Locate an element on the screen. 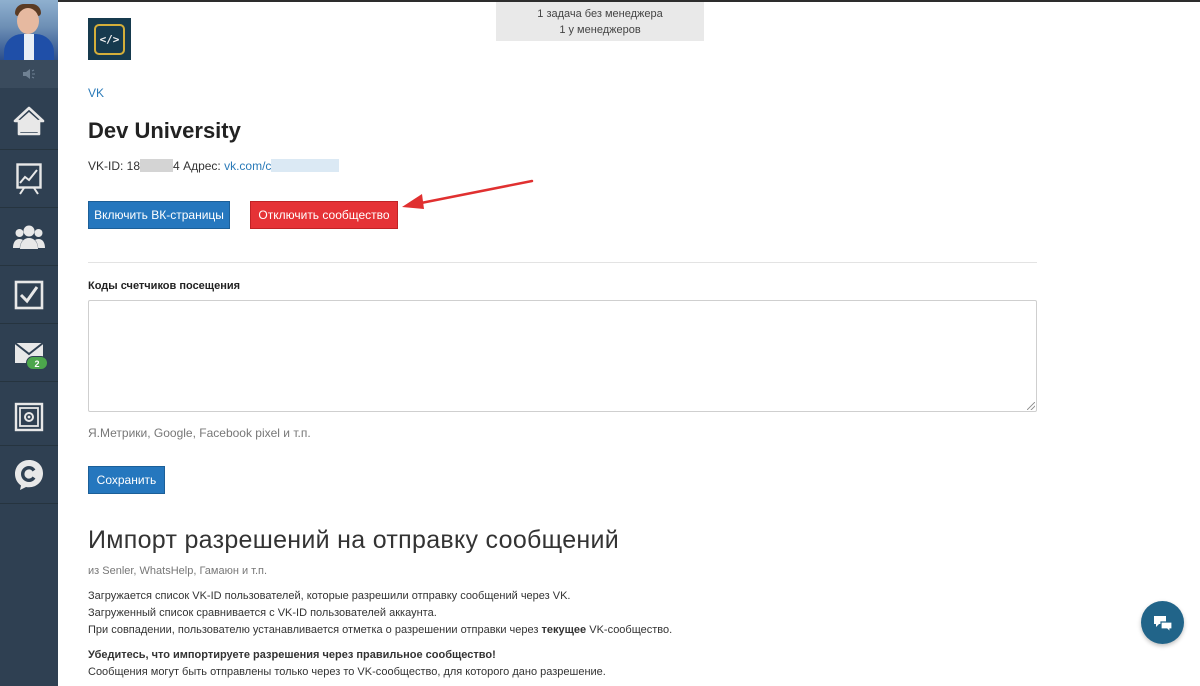  sidebar-item-c is located at coordinates (29, 475).